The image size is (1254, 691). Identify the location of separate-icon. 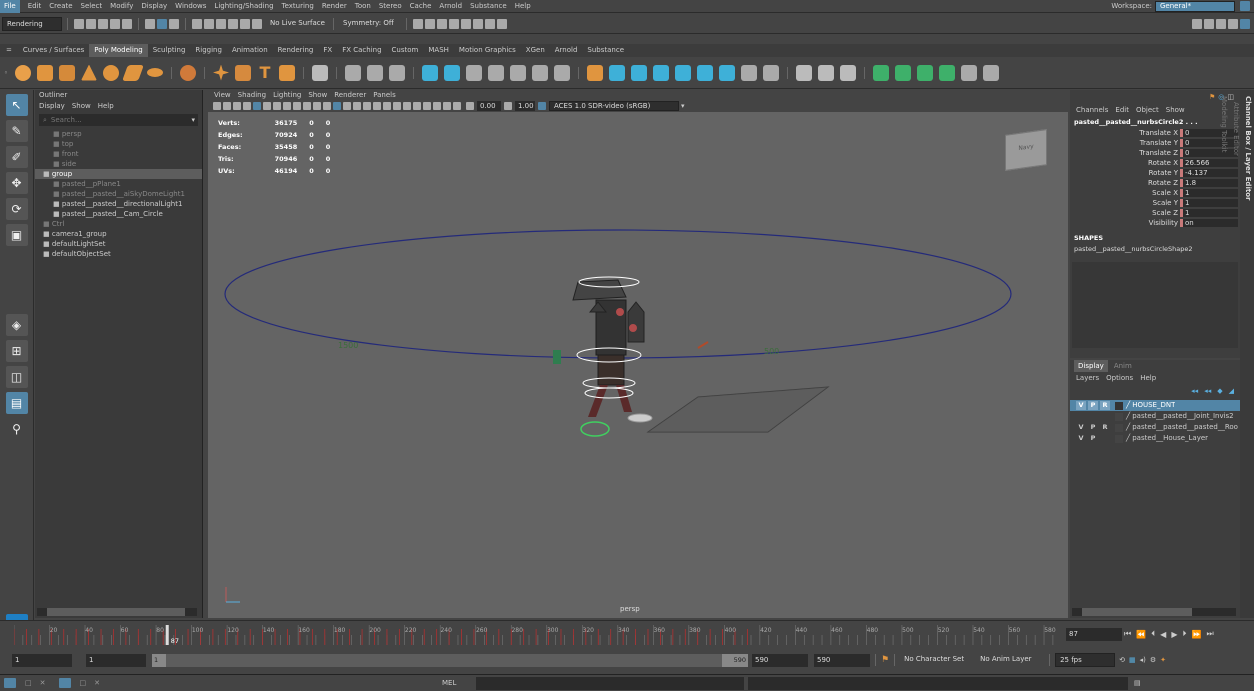
(375, 72).